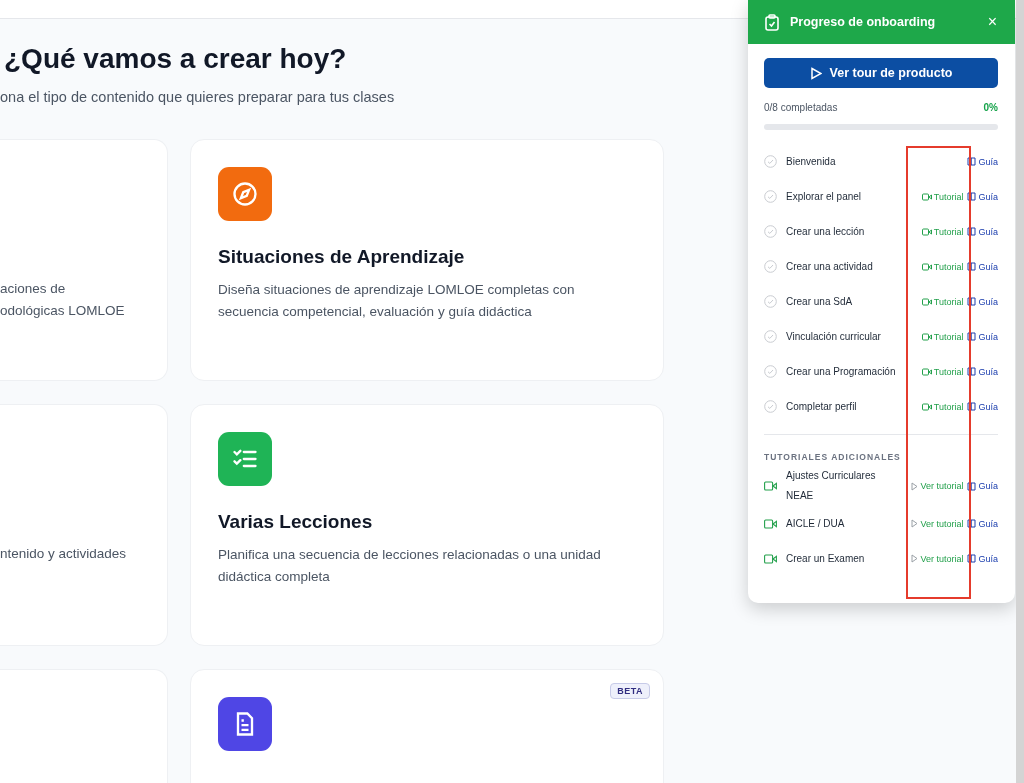 This screenshot has width=1024, height=783. Describe the element at coordinates (854, 301) in the screenshot. I see `step-label: Crear una SdA` at that location.